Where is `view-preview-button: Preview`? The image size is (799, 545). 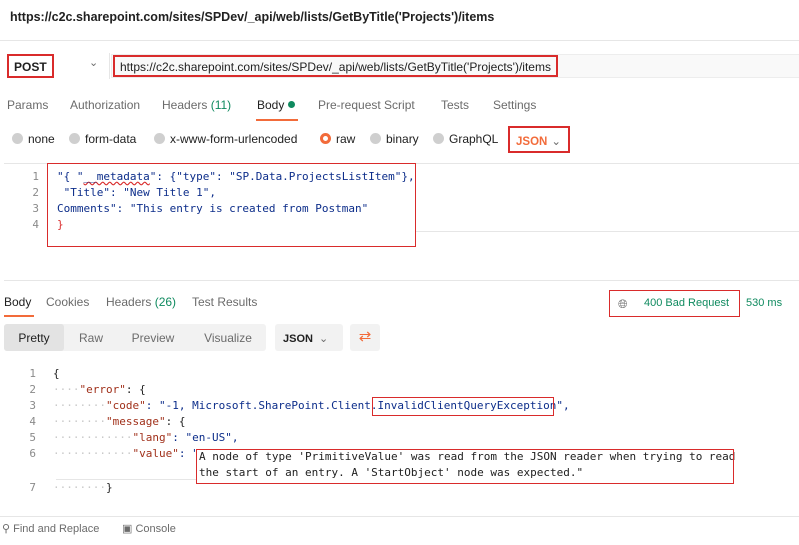
view-preview-button: Preview is located at coordinates (153, 337).